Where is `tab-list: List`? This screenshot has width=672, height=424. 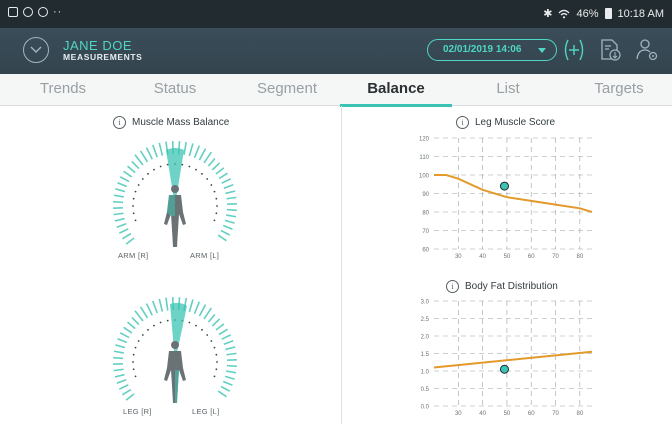
tab-list: List is located at coordinates (508, 90).